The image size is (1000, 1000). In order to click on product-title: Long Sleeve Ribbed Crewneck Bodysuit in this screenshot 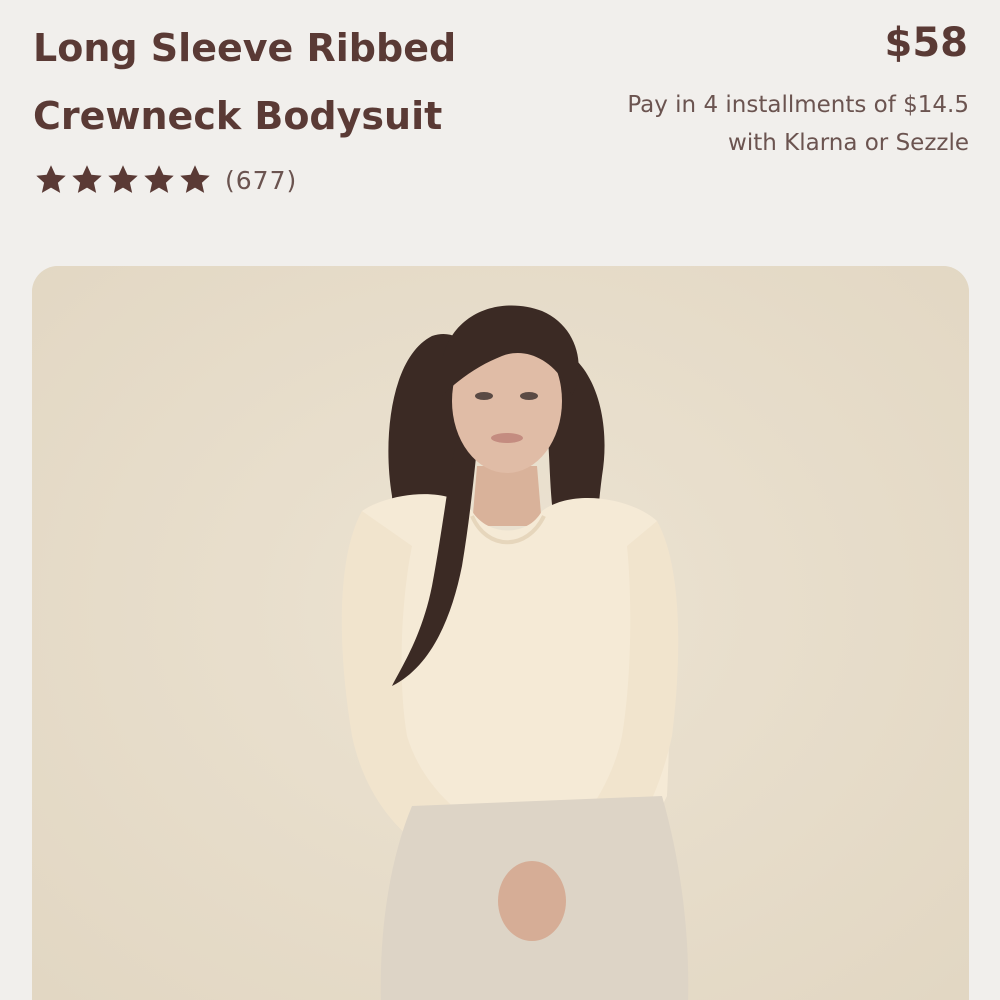, I will do `click(313, 82)`.